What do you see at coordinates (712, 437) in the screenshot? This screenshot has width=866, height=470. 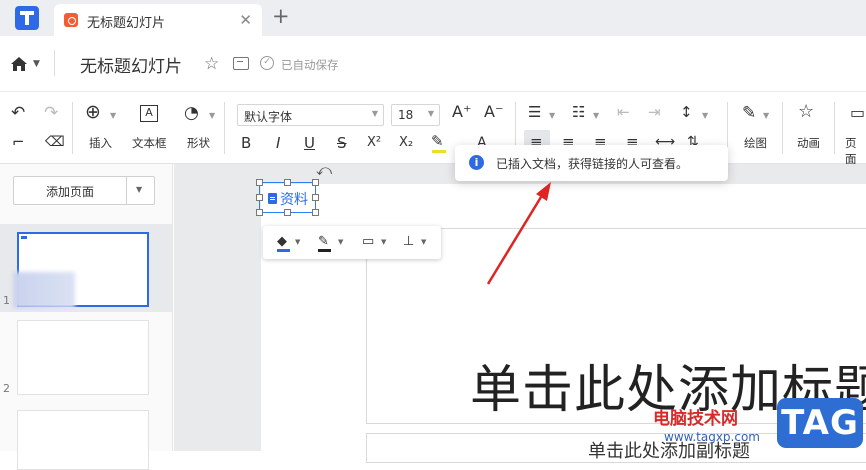 I see `watermark-url: www.tagxp.com` at bounding box center [712, 437].